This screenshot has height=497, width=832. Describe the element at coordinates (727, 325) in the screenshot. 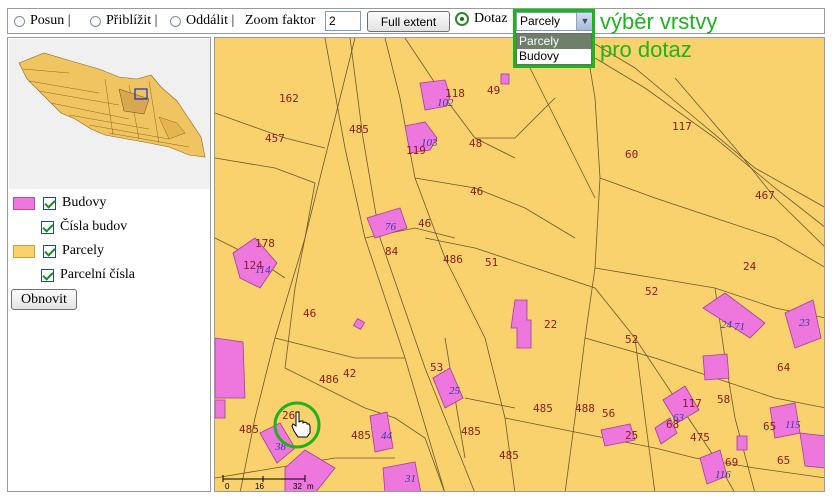

I see `building-label: 24` at that location.